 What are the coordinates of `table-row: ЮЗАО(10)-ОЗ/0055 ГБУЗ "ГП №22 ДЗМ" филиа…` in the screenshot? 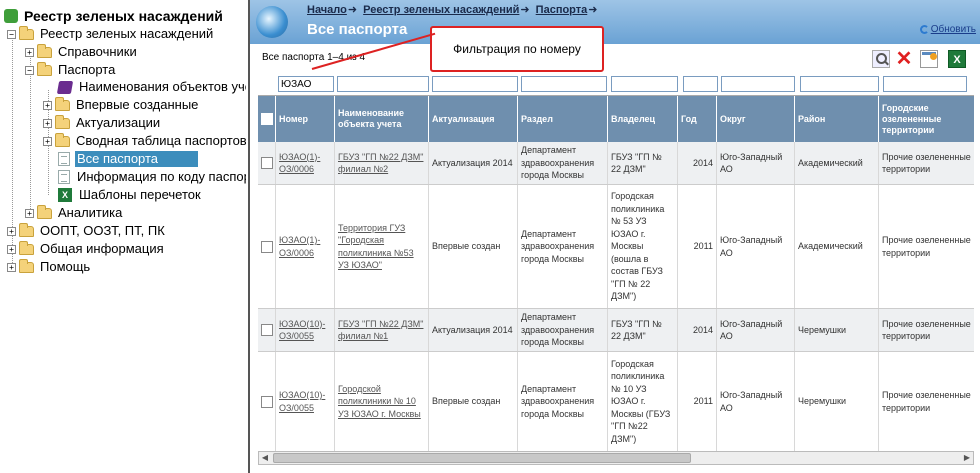 It's located at (616, 330).